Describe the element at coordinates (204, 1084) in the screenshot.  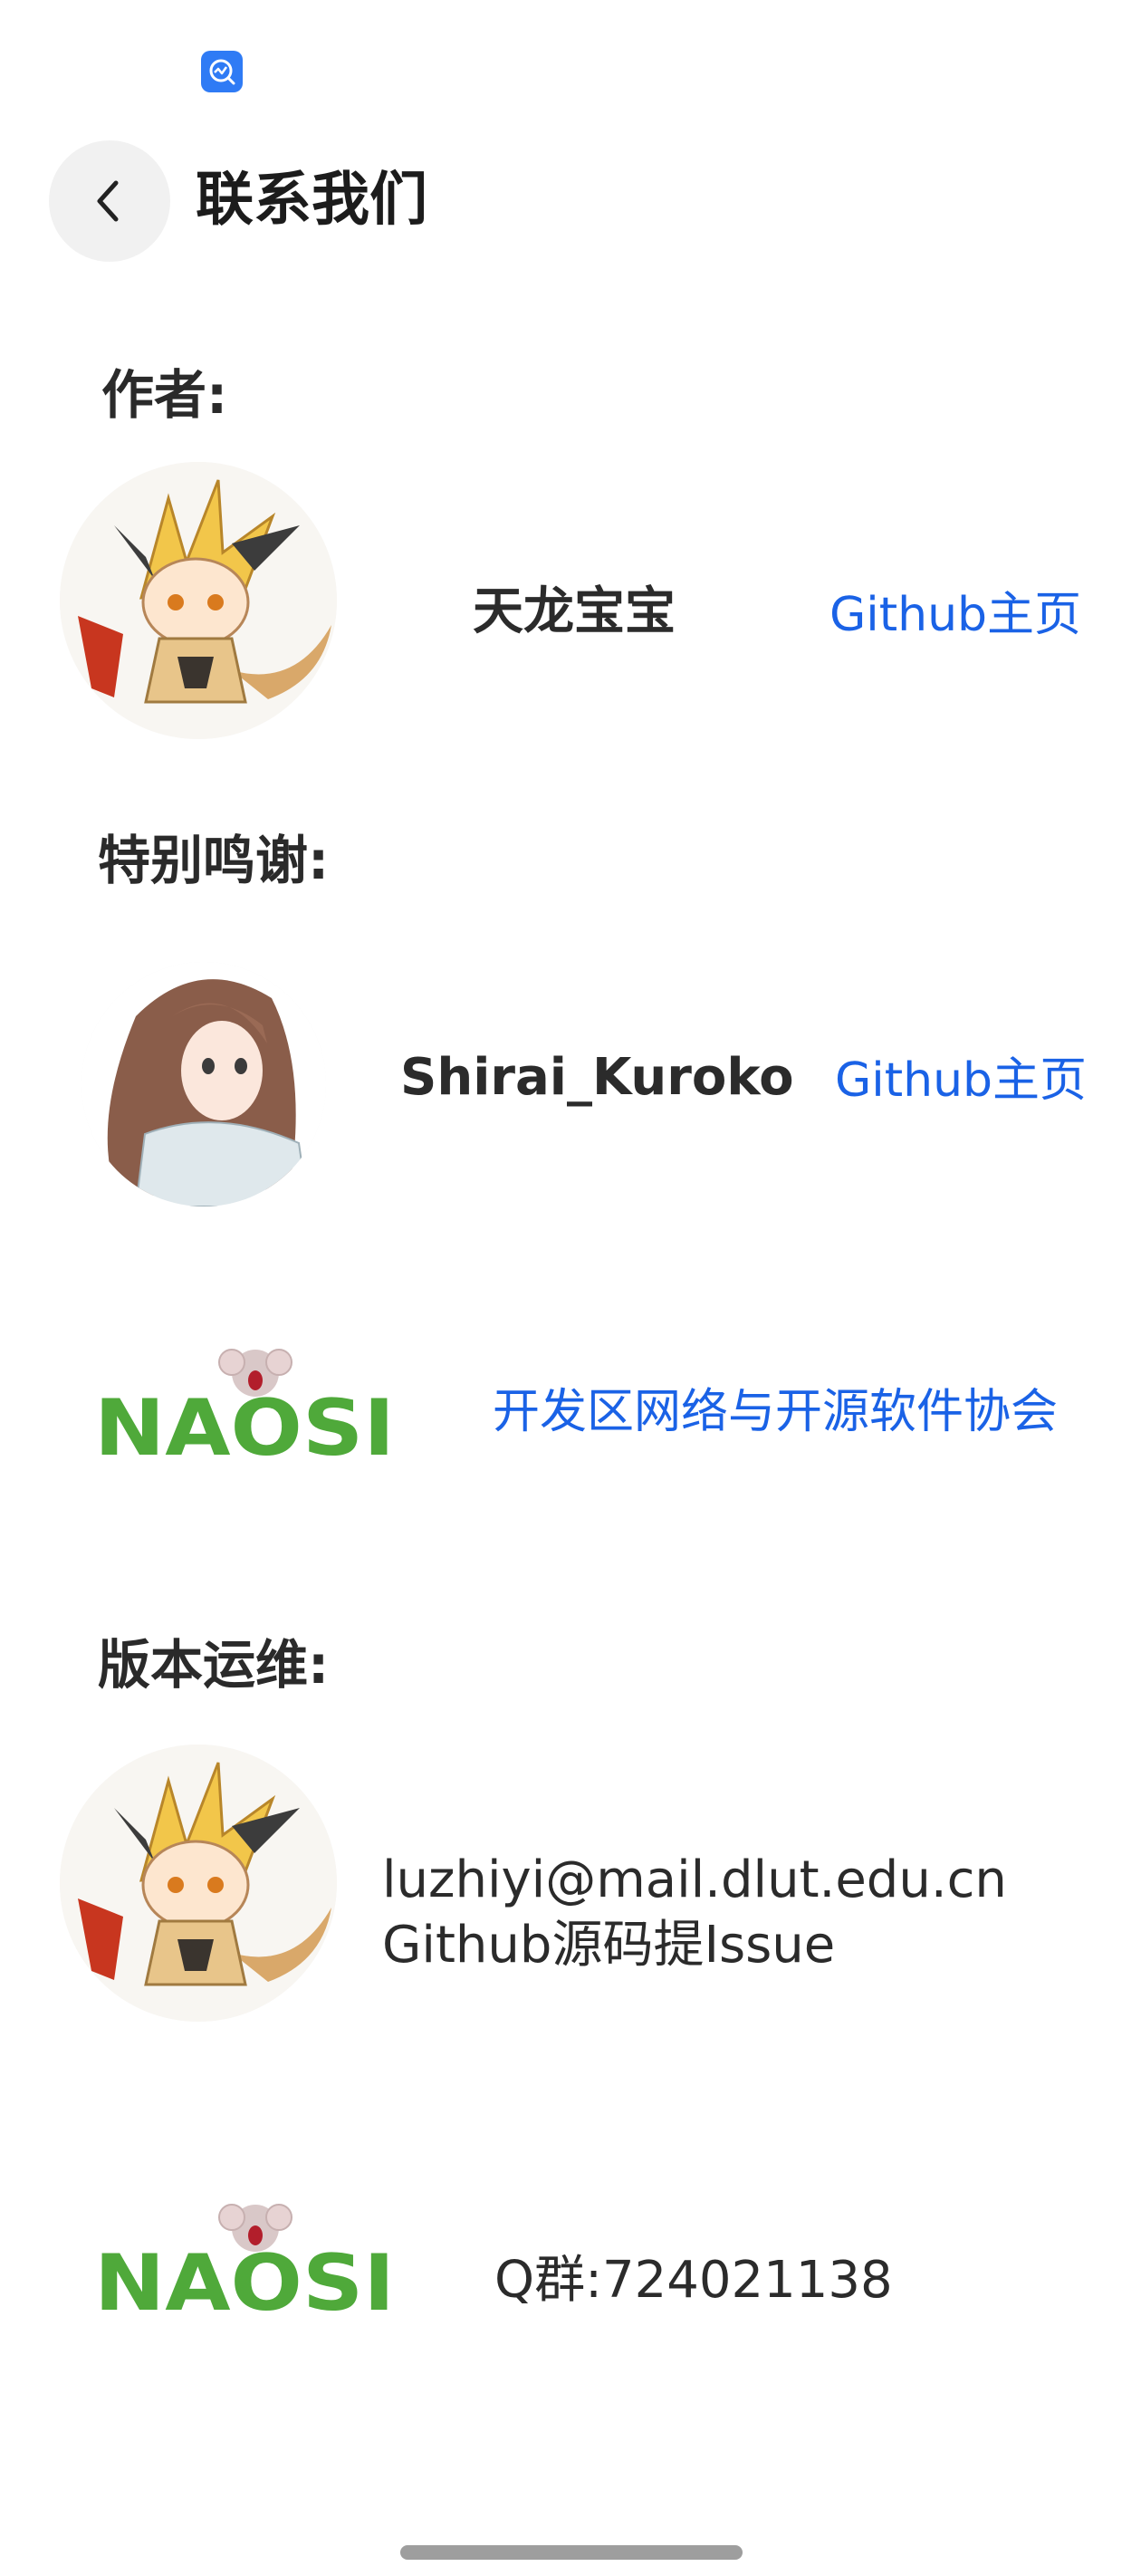
I see `contributor-avatar` at that location.